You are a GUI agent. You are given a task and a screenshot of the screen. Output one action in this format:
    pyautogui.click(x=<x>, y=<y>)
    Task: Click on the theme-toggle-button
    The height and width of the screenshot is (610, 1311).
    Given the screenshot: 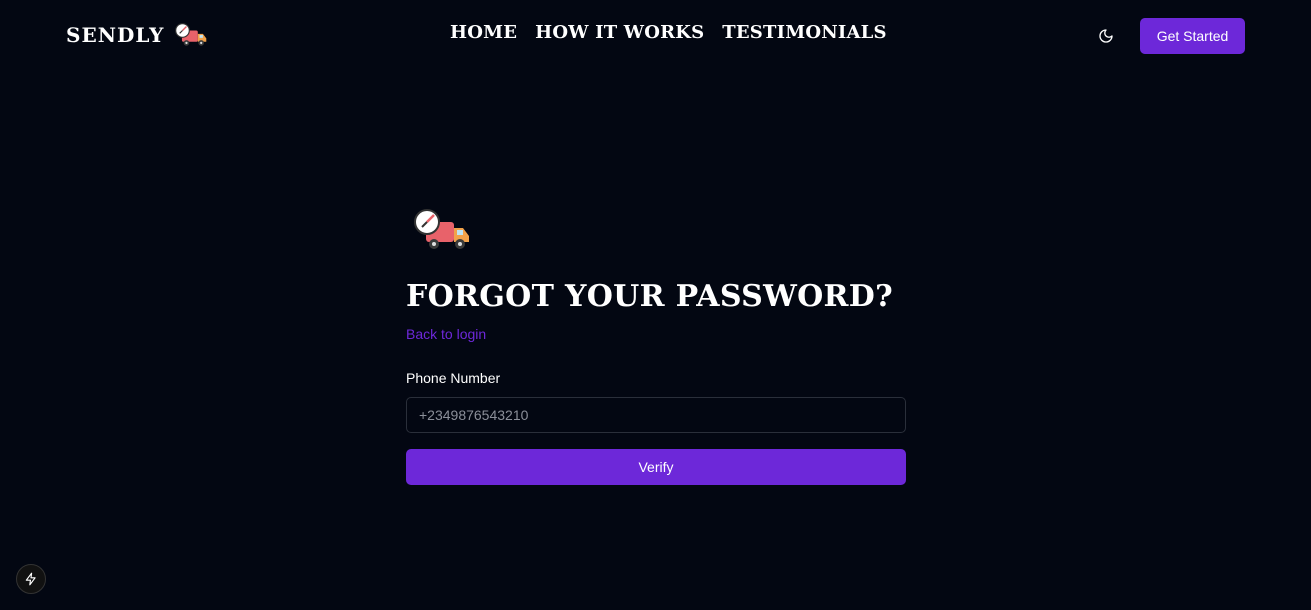 What is the action you would take?
    pyautogui.click(x=1106, y=36)
    